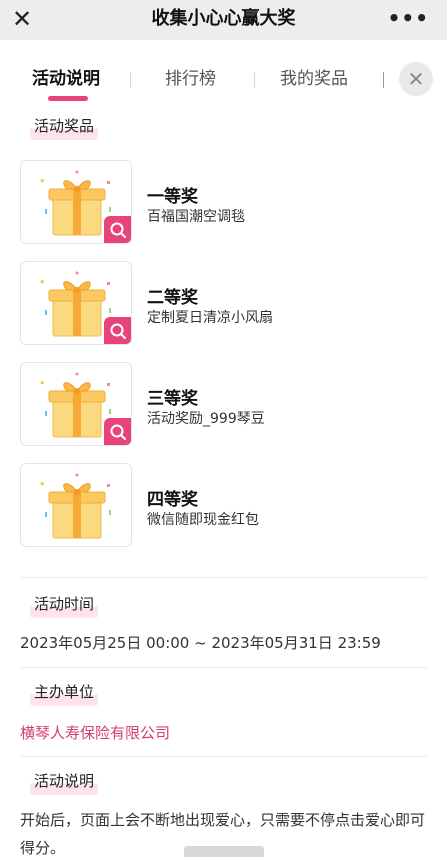 This screenshot has width=447, height=857. Describe the element at coordinates (64, 693) in the screenshot. I see `organizer-section-title: 主办单位` at that location.